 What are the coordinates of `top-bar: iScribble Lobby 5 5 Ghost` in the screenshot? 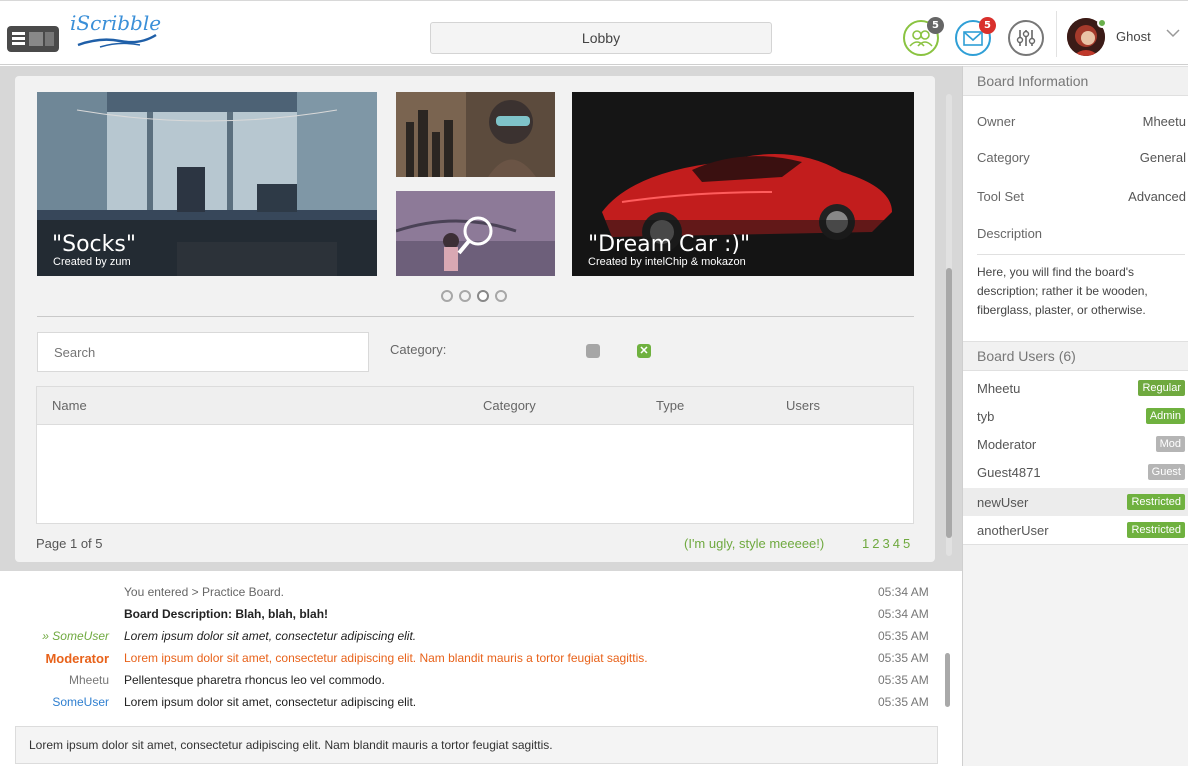 It's located at (594, 32).